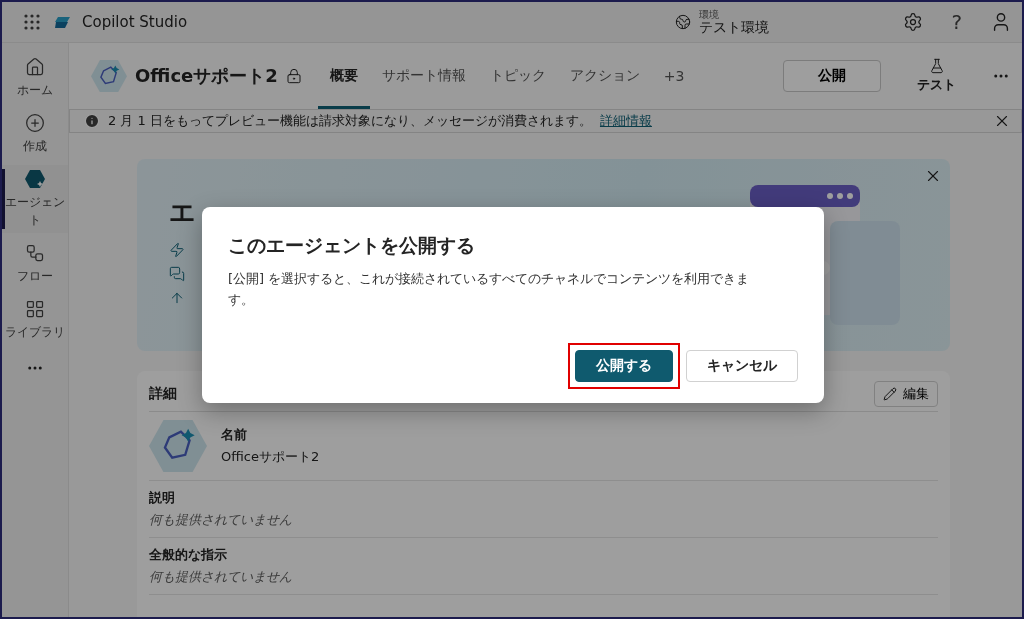 This screenshot has height=619, width=1024. What do you see at coordinates (674, 76) in the screenshot?
I see `tab: +3` at bounding box center [674, 76].